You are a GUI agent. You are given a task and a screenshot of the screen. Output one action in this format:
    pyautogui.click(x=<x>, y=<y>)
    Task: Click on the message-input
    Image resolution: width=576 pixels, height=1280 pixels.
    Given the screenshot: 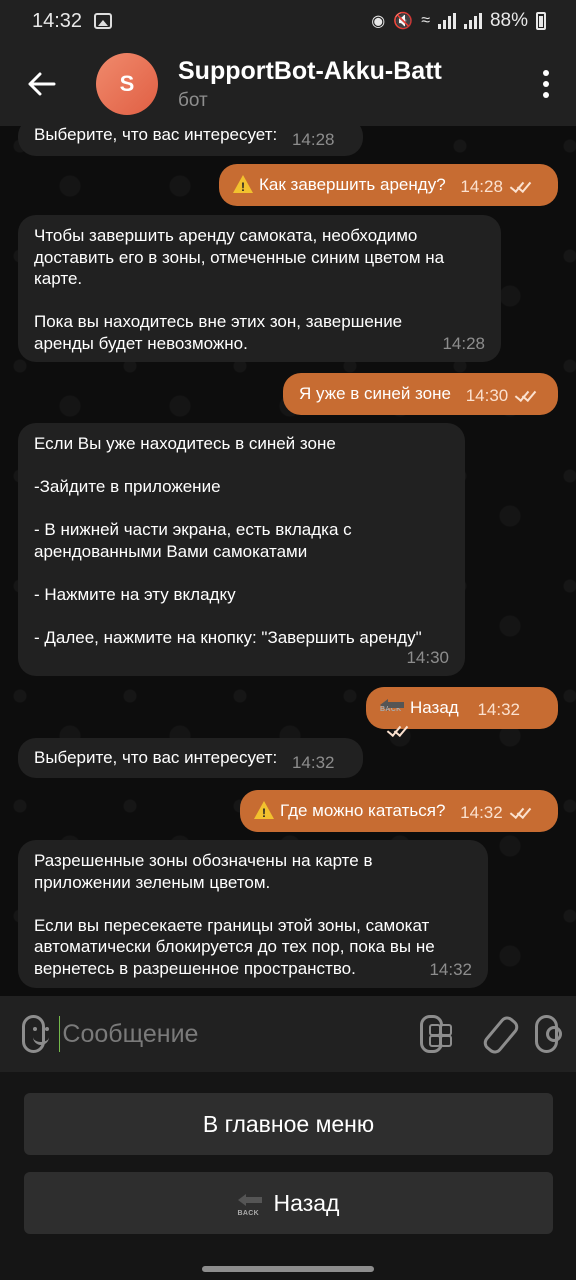 What is the action you would take?
    pyautogui.click(x=223, y=1034)
    